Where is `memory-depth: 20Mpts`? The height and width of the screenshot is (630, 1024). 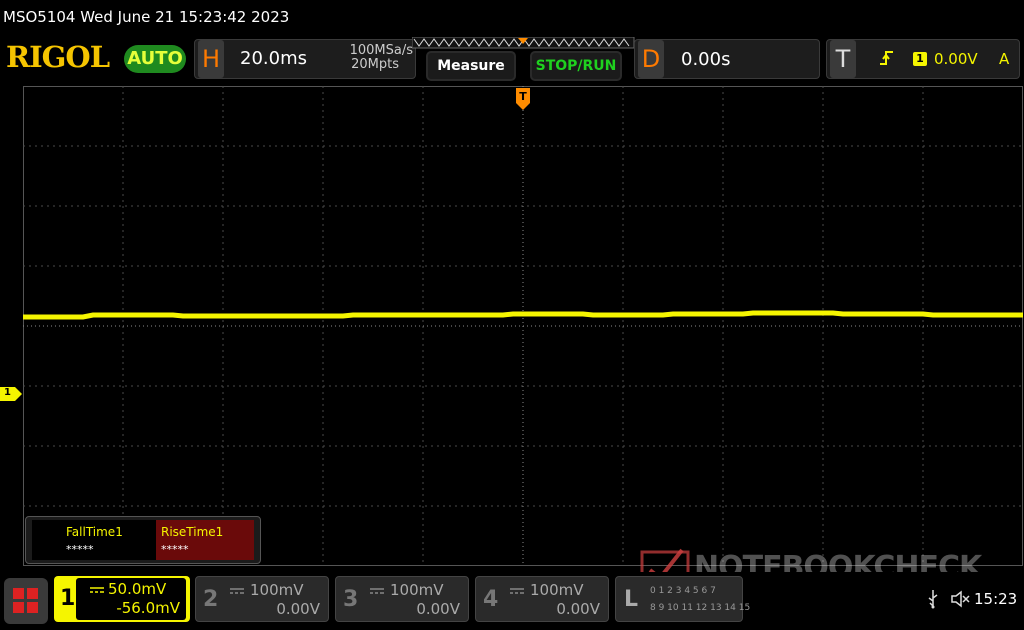 memory-depth: 20Mpts is located at coordinates (375, 64).